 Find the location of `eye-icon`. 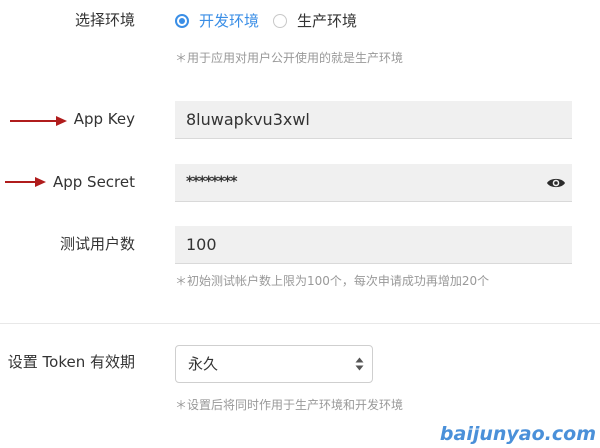

eye-icon is located at coordinates (556, 183).